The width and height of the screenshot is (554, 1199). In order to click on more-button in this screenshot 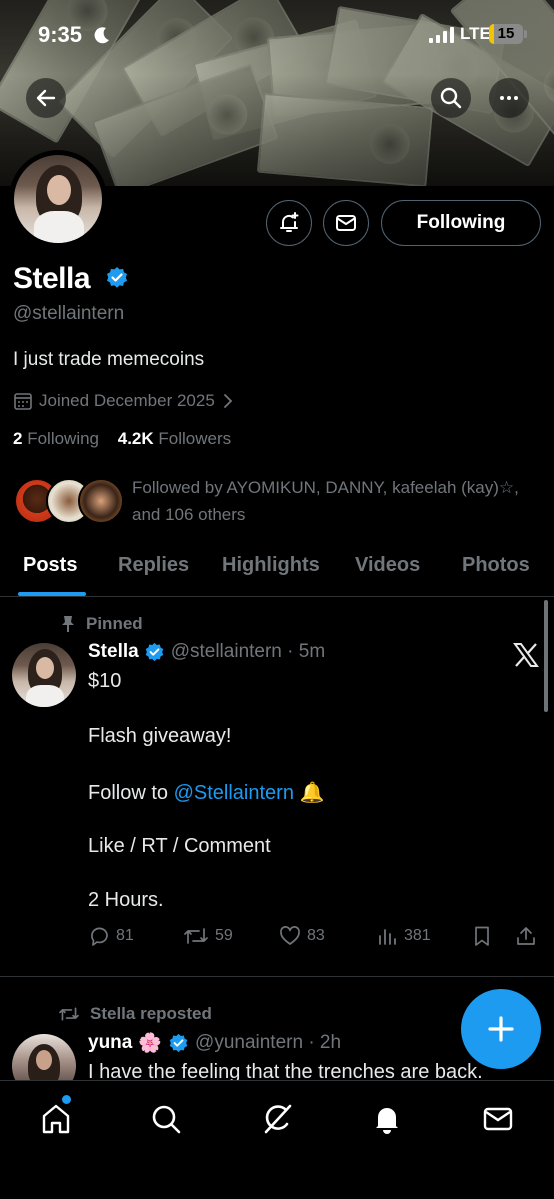, I will do `click(509, 98)`.